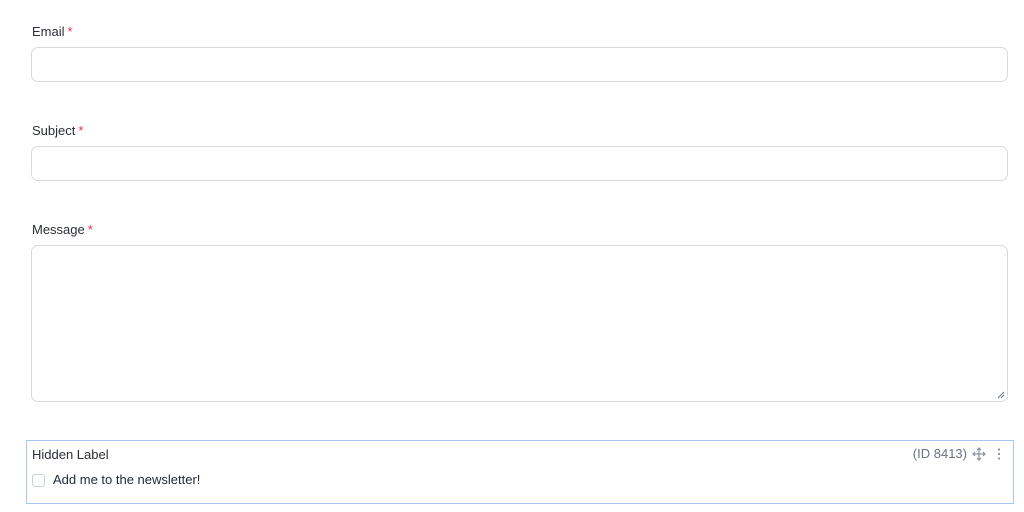  What do you see at coordinates (48, 31) in the screenshot?
I see `email-label-text: Email` at bounding box center [48, 31].